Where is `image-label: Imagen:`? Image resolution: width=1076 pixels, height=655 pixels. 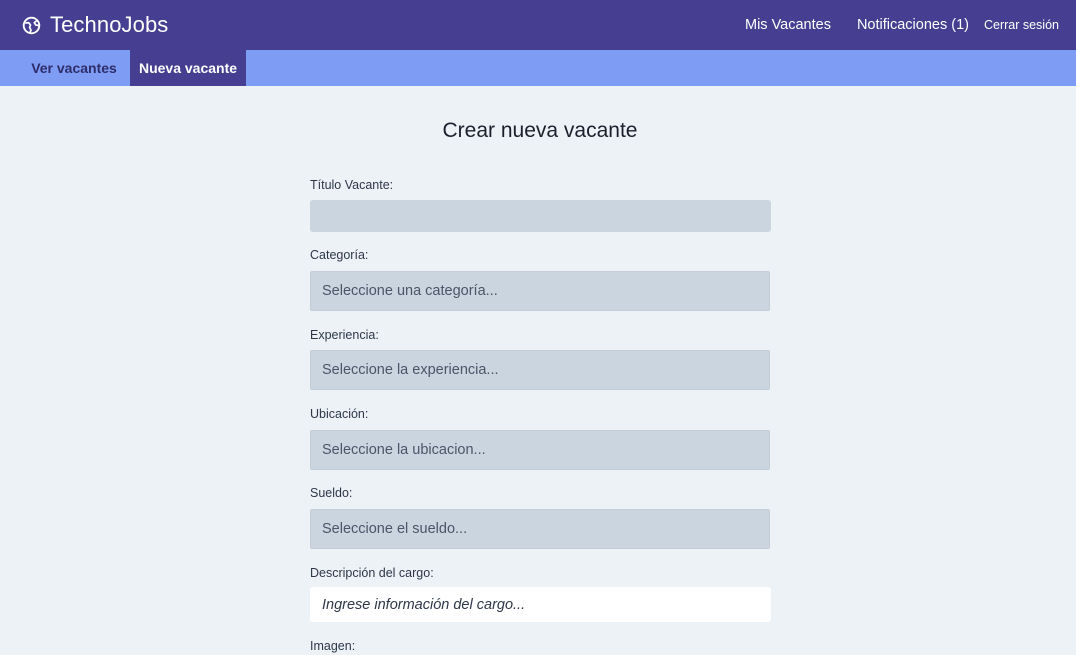
image-label: Imagen: is located at coordinates (333, 646).